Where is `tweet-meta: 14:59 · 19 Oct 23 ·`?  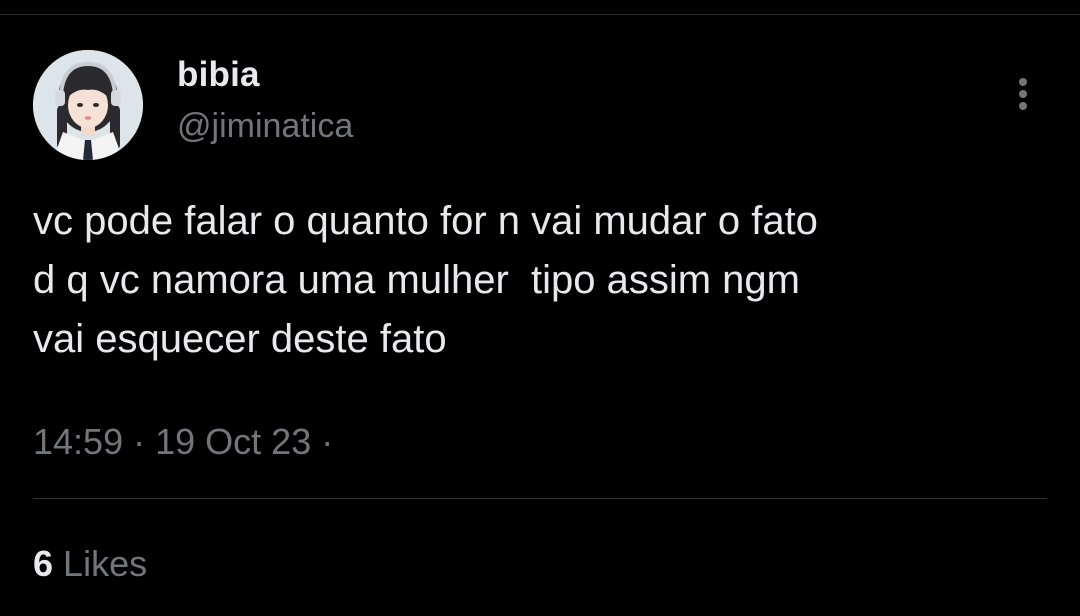
tweet-meta: 14:59 · 19 Oct 23 · is located at coordinates (183, 442).